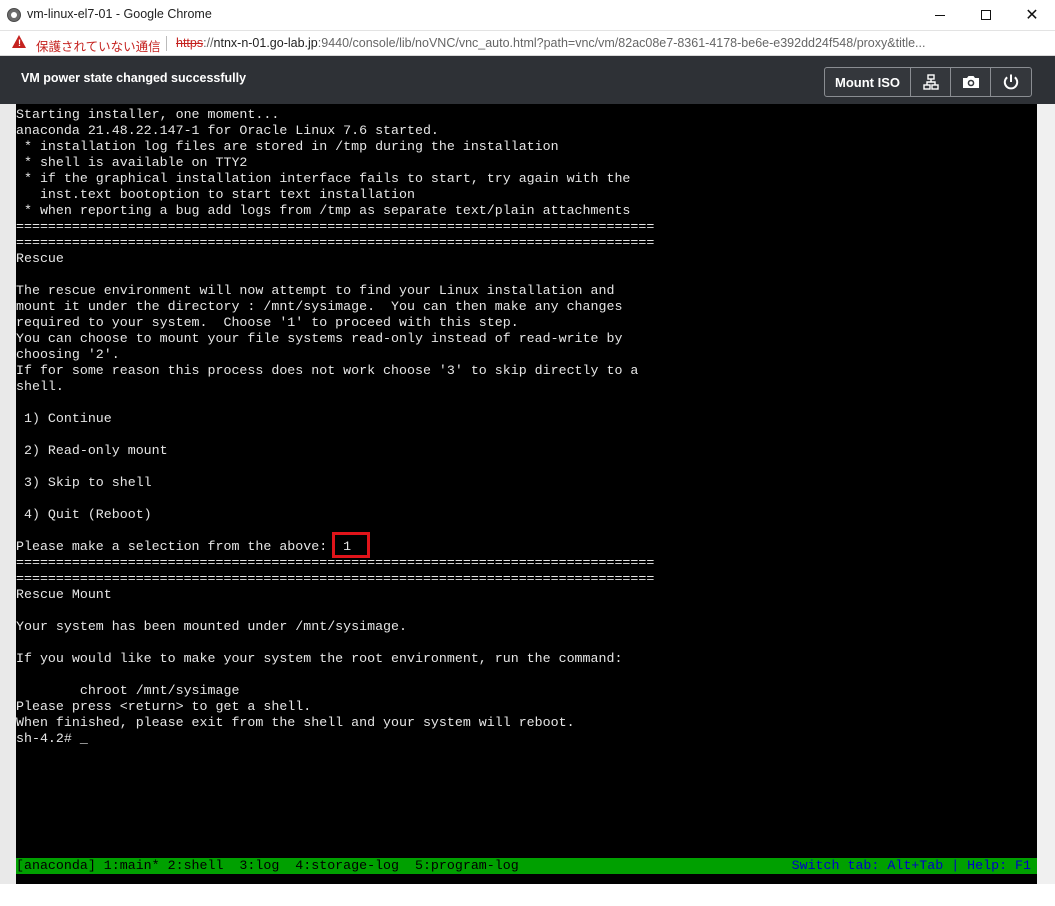 The width and height of the screenshot is (1055, 906). What do you see at coordinates (208, 43) in the screenshot?
I see `url-sep: ://` at bounding box center [208, 43].